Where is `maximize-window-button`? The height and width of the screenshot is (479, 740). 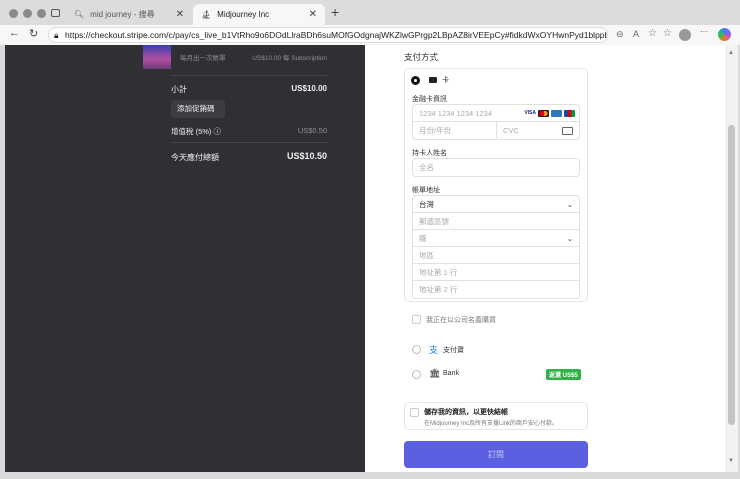 maximize-window-button is located at coordinates (41, 13).